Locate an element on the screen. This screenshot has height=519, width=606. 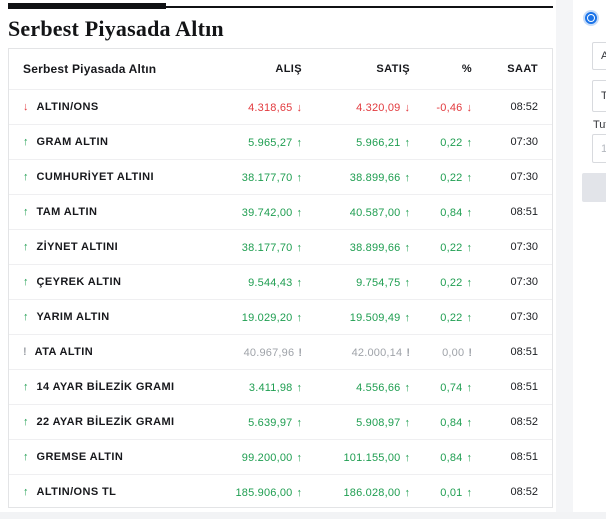
column-header-alis: ALIŞ is located at coordinates (288, 69).